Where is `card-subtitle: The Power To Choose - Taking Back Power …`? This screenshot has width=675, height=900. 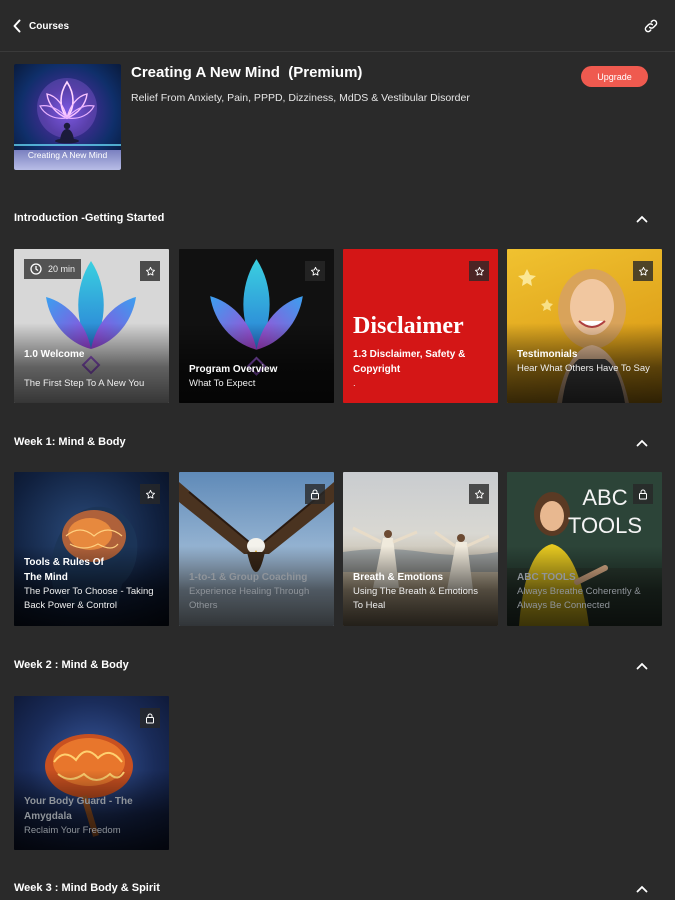 card-subtitle: The Power To Choose - Taking Back Power … is located at coordinates (89, 598).